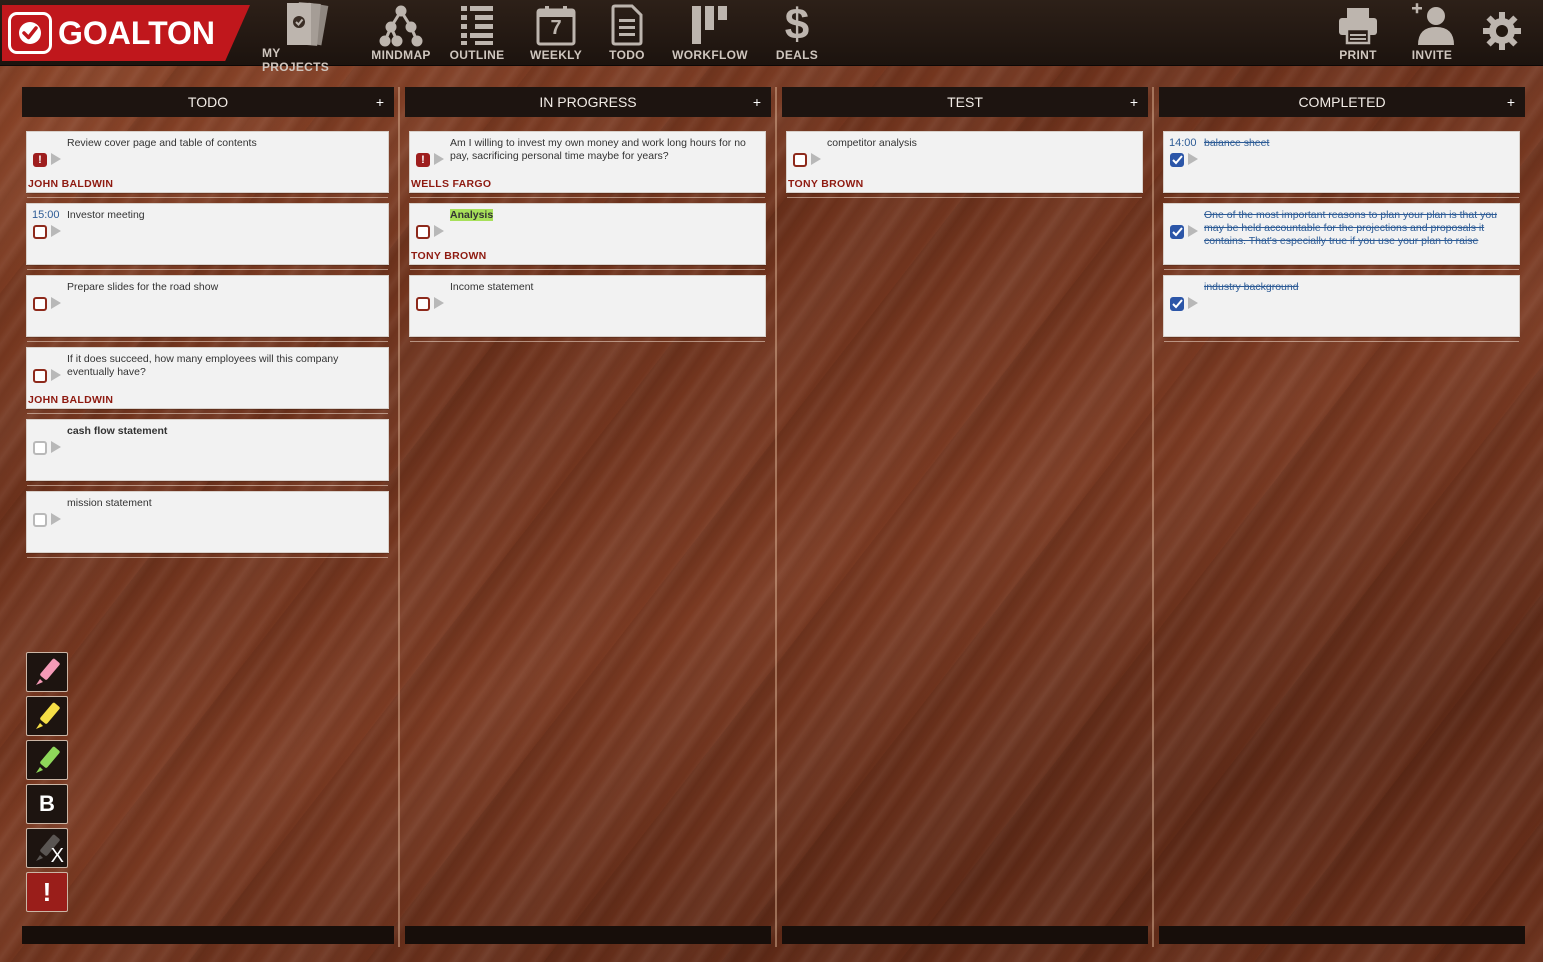  What do you see at coordinates (47, 848) in the screenshot?
I see `clear-highlight-button: X` at bounding box center [47, 848].